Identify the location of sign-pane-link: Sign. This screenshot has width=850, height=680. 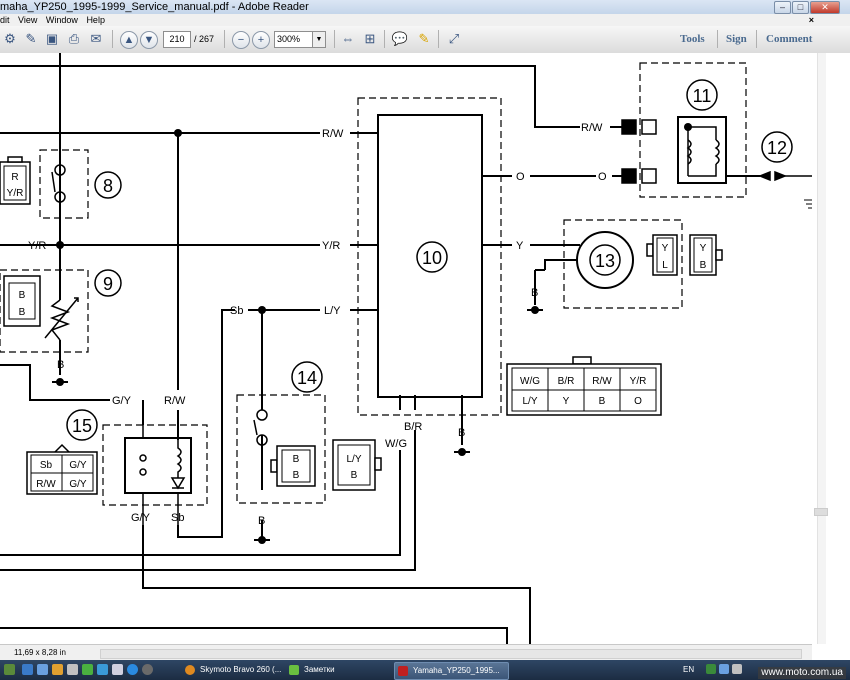
(736, 39).